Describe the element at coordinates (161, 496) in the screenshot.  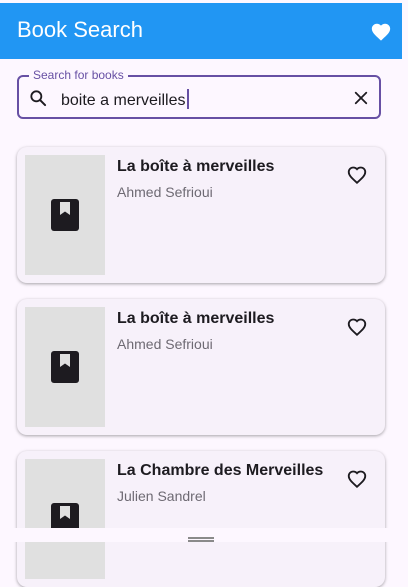
I see `book-author: Julien Sandrel` at that location.